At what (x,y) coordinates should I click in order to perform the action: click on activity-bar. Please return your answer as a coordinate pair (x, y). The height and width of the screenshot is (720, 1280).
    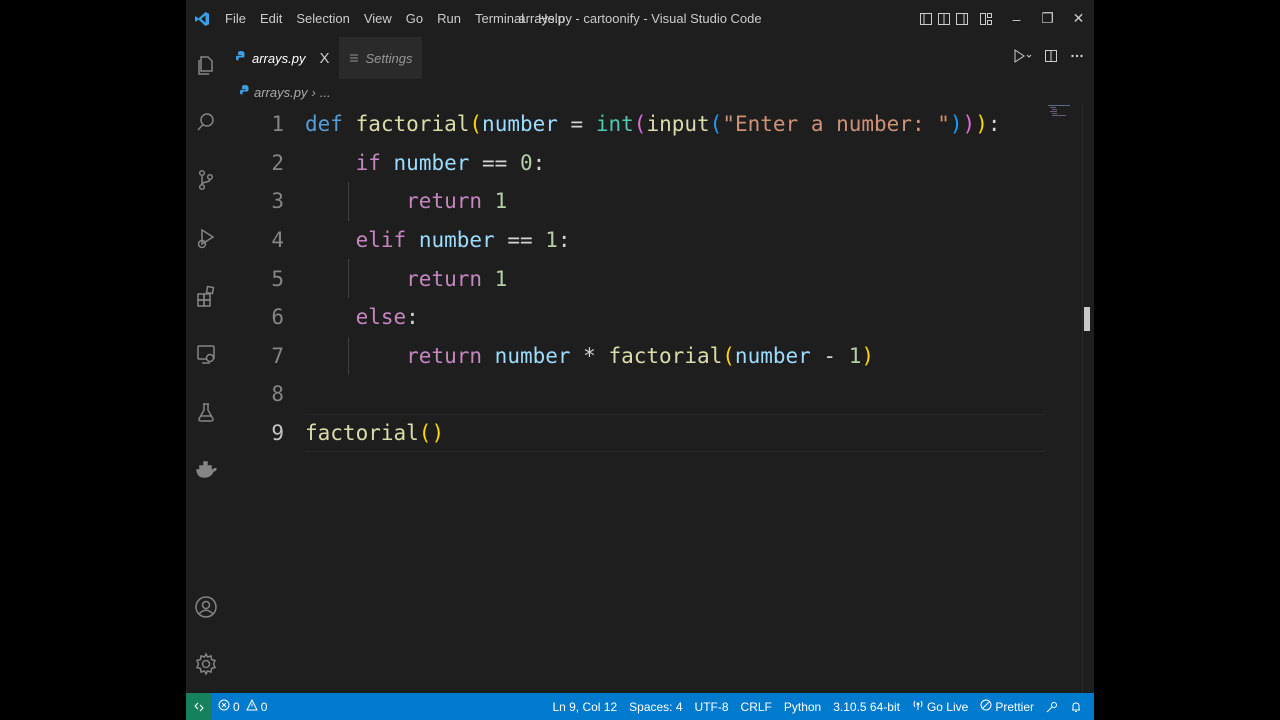
    Looking at the image, I should click on (206, 365).